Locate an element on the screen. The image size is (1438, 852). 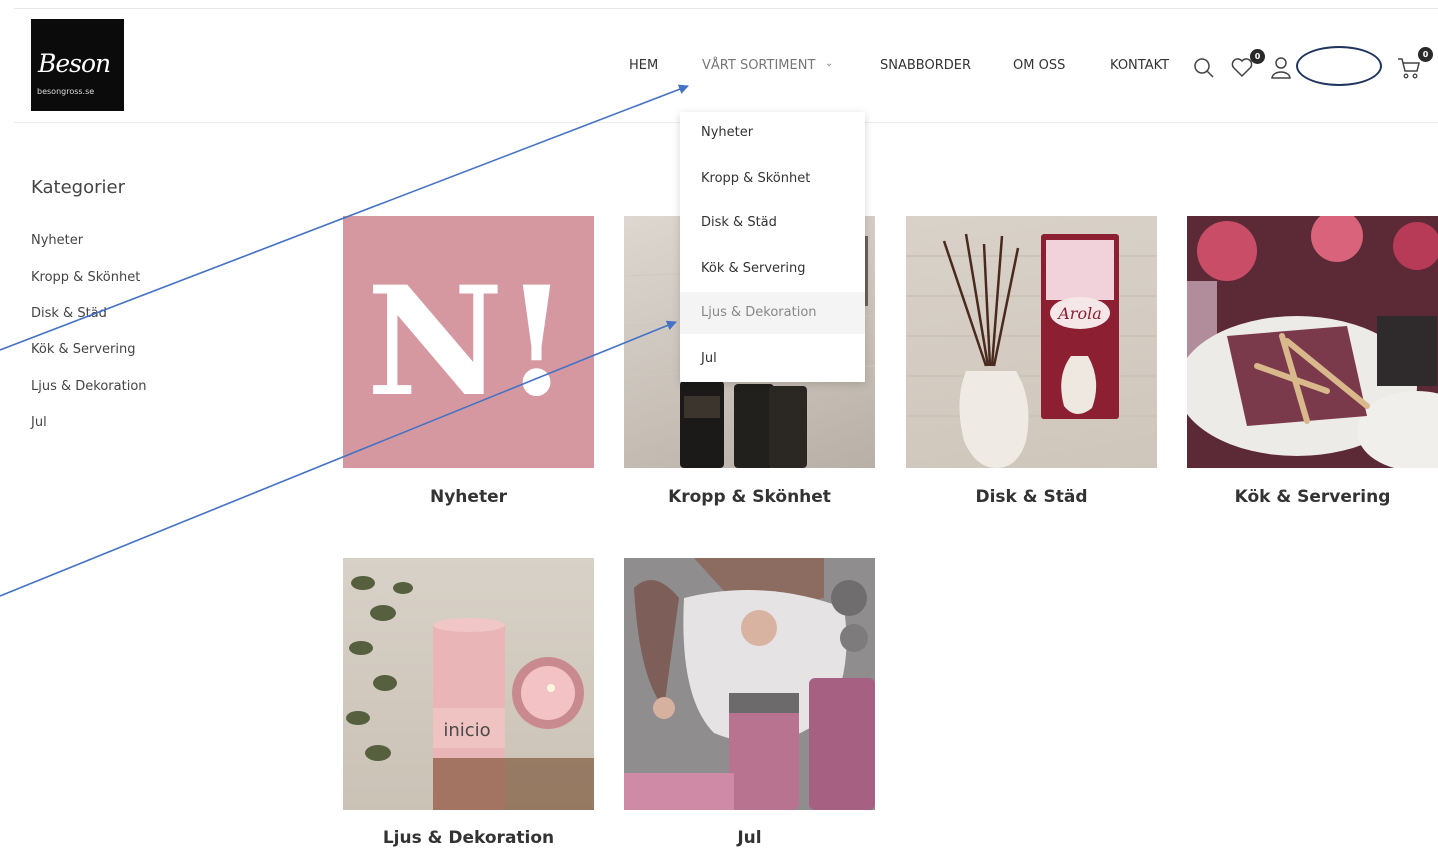
nav-hem: HEM is located at coordinates (643, 65).